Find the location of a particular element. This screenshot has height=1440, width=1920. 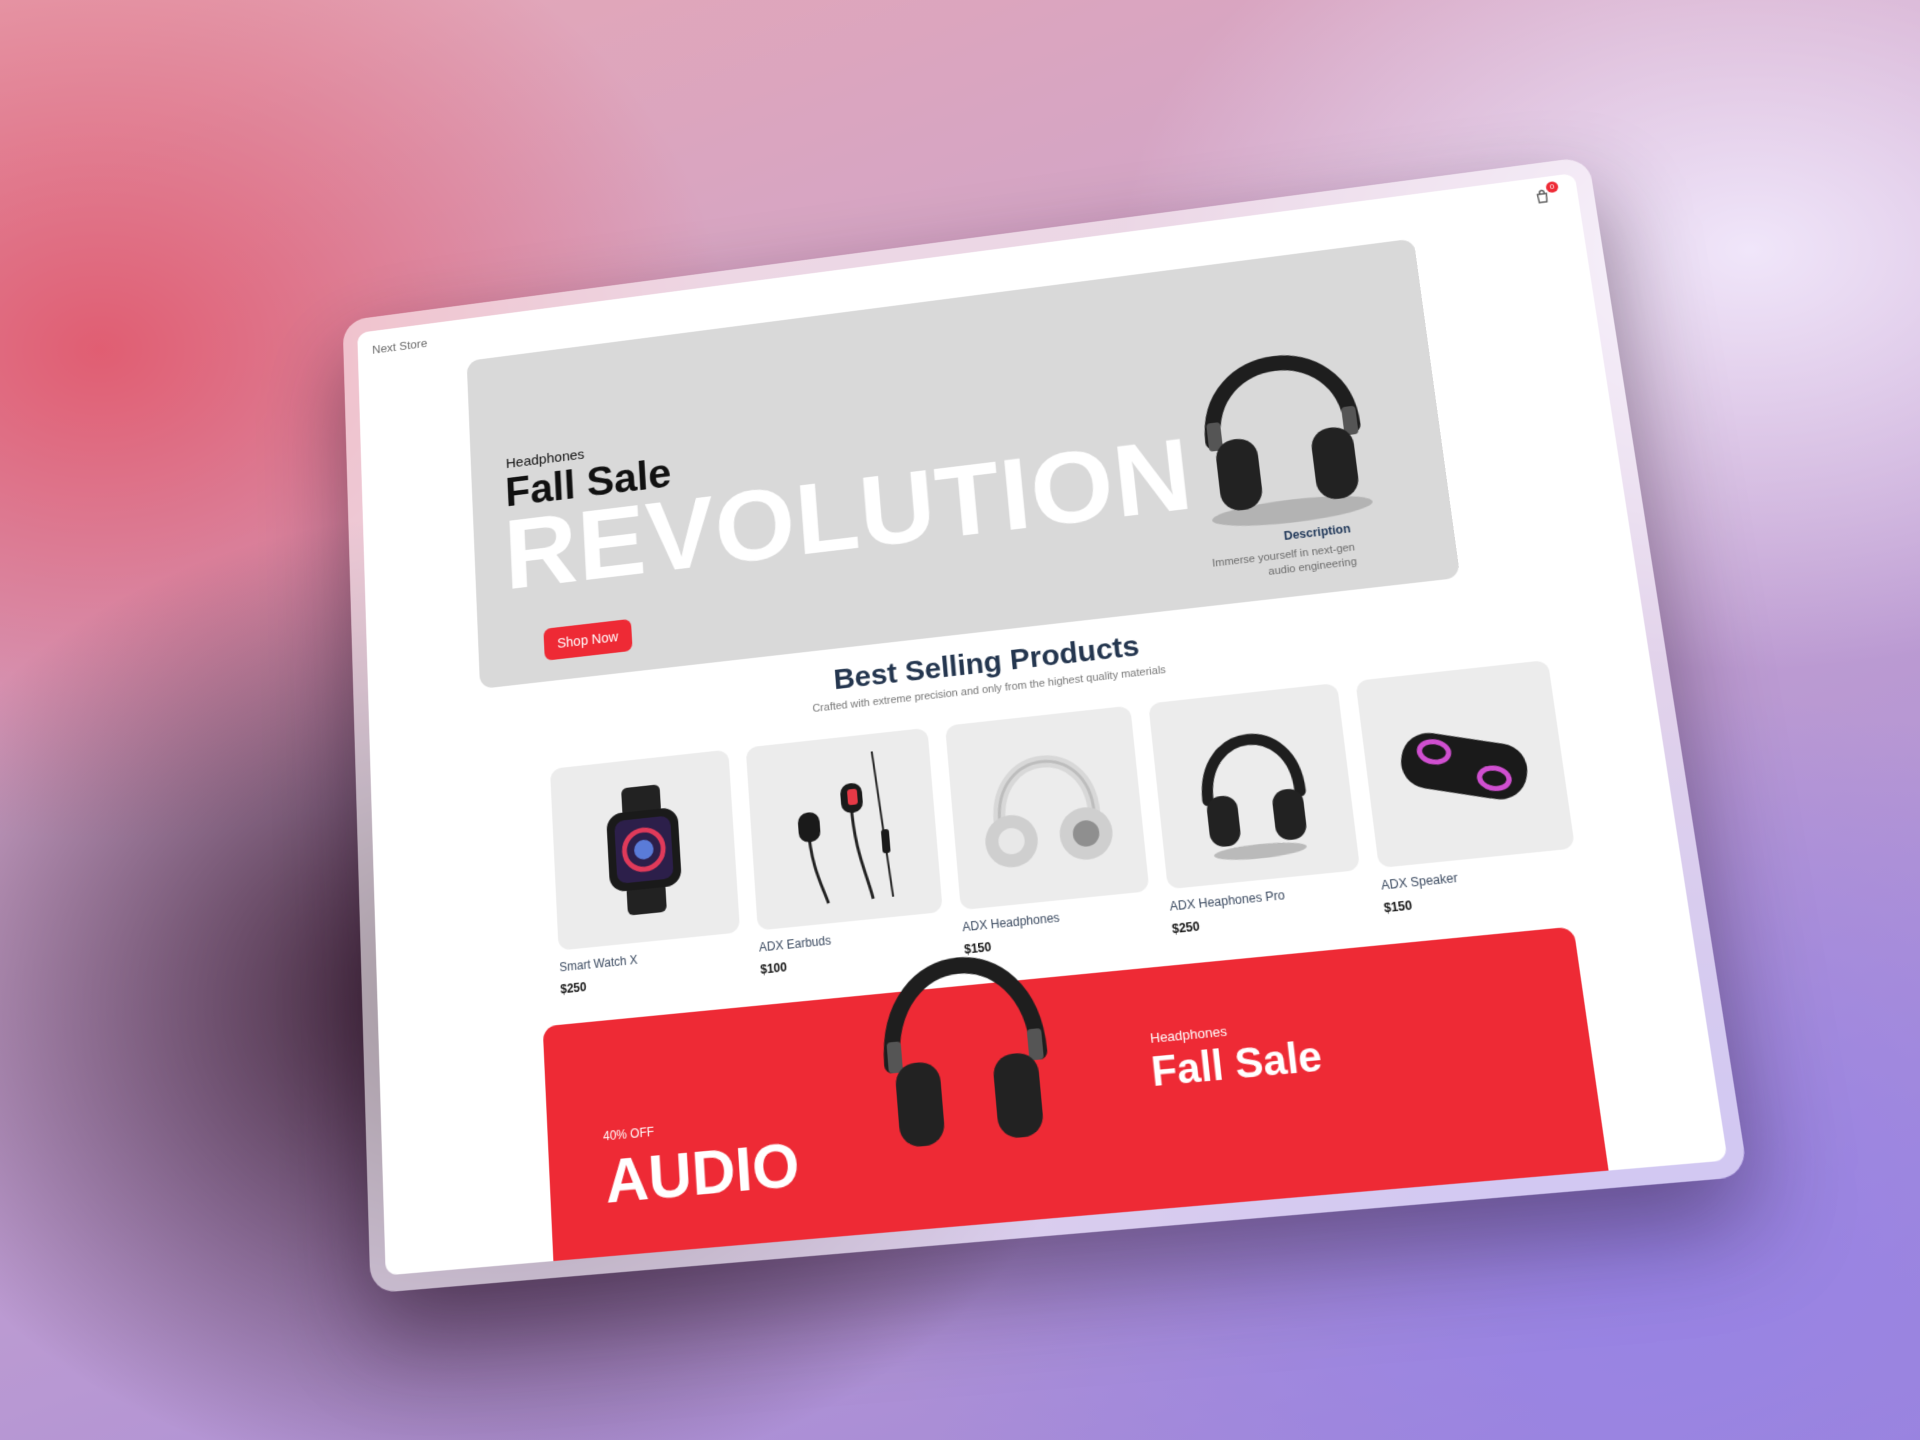

speaker-icon is located at coordinates (1464, 764).